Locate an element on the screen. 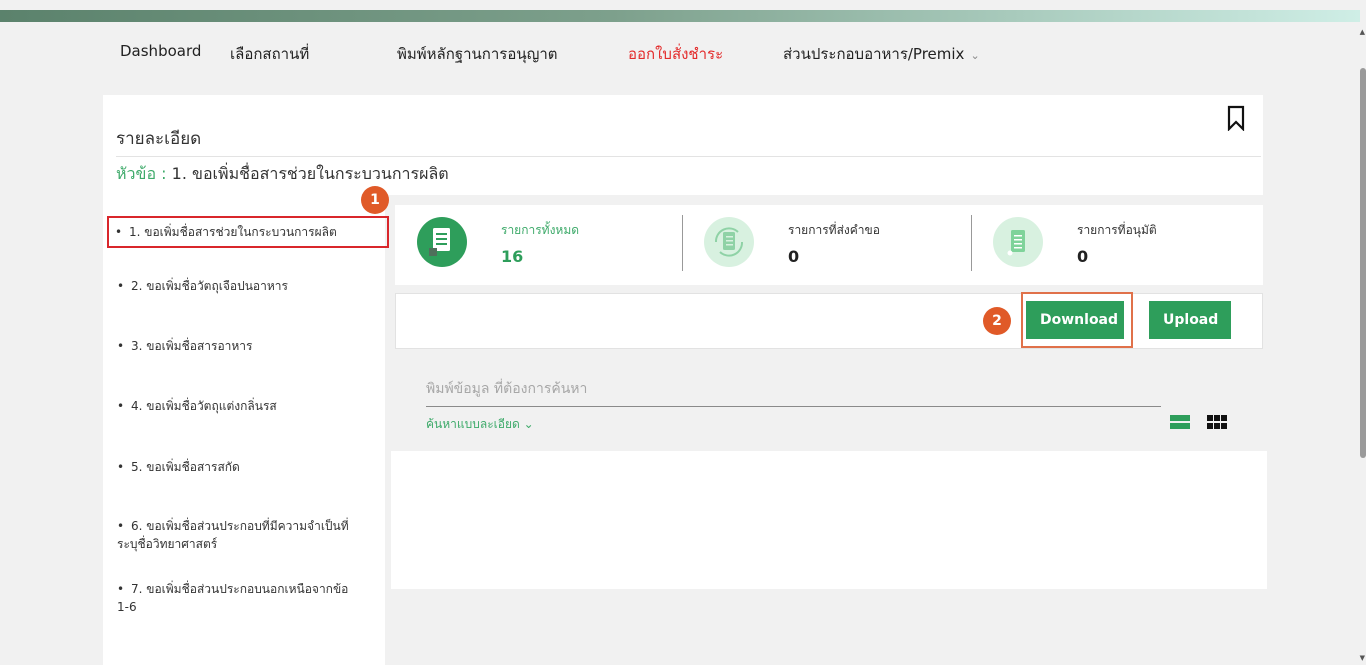 This screenshot has width=1366, height=665. stat-label: รายการที่อนุมัติ is located at coordinates (1117, 230).